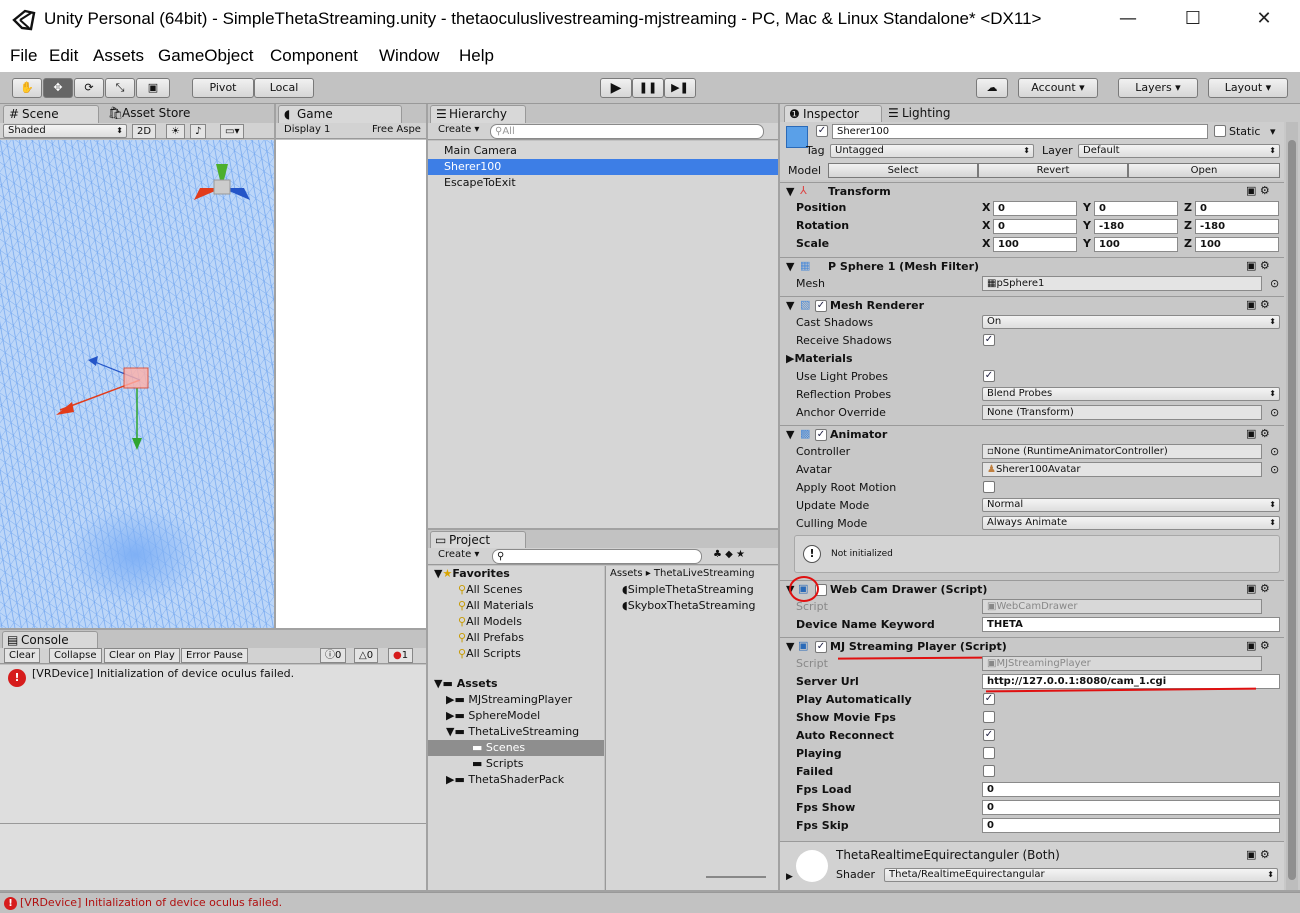 The width and height of the screenshot is (1300, 913). I want to click on update-mode-dropdown: Normal, so click(1131, 505).